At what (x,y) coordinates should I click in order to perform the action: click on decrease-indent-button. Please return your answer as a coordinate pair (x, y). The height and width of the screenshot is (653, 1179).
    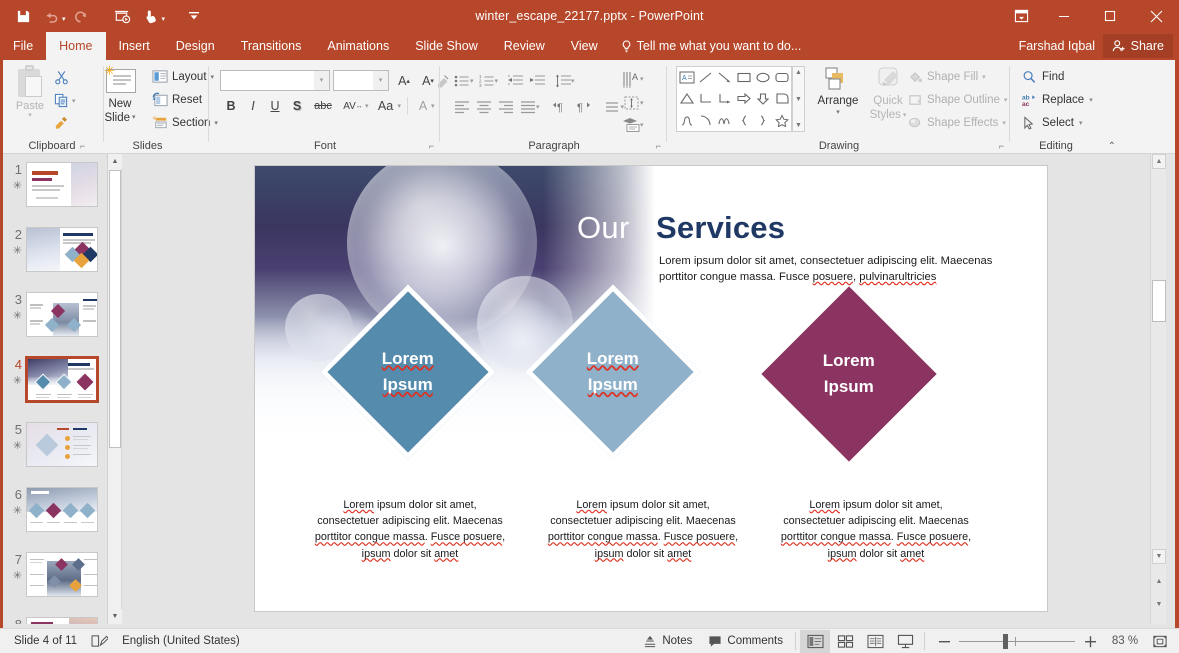
    Looking at the image, I should click on (515, 81).